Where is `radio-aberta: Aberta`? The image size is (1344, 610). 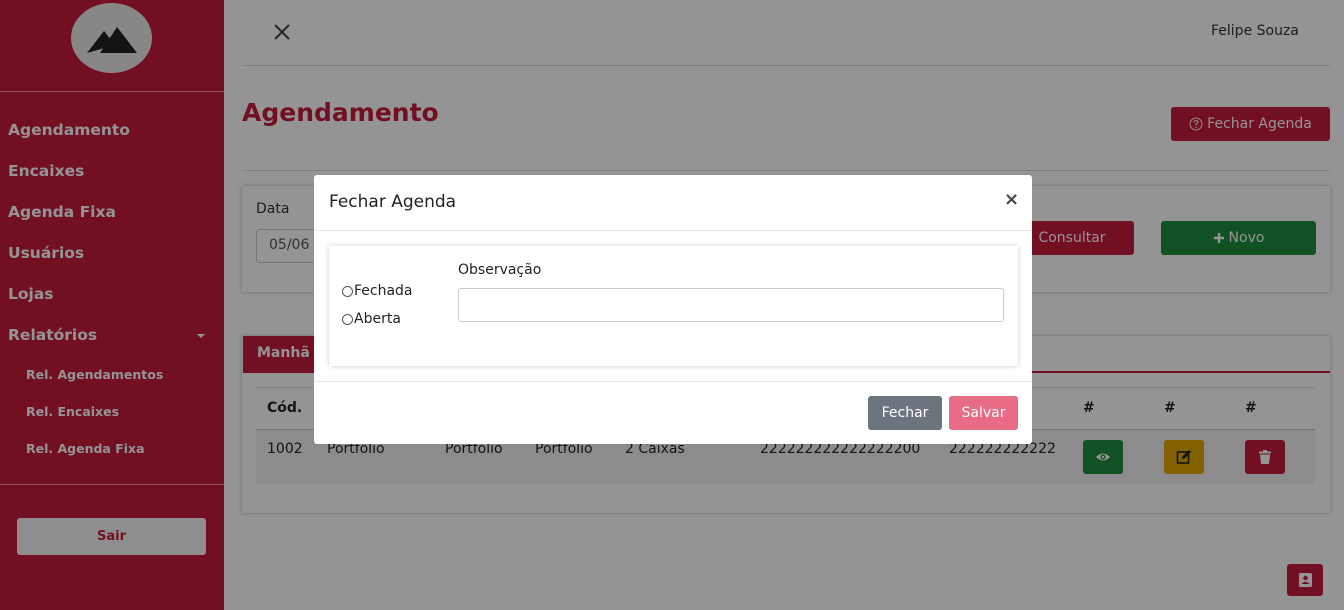
radio-aberta: Aberta is located at coordinates (371, 319).